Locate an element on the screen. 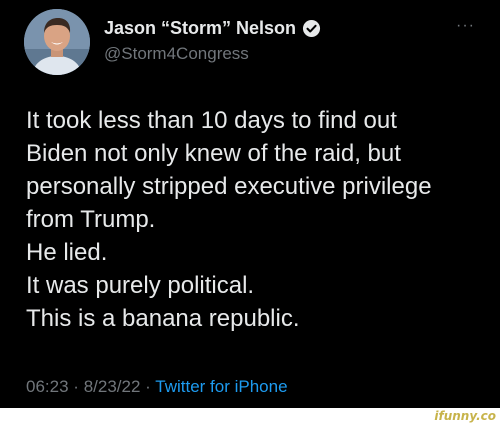 This screenshot has height=425, width=500. tweet-line: Biden not only knew of the raid, but is located at coordinates (213, 153).